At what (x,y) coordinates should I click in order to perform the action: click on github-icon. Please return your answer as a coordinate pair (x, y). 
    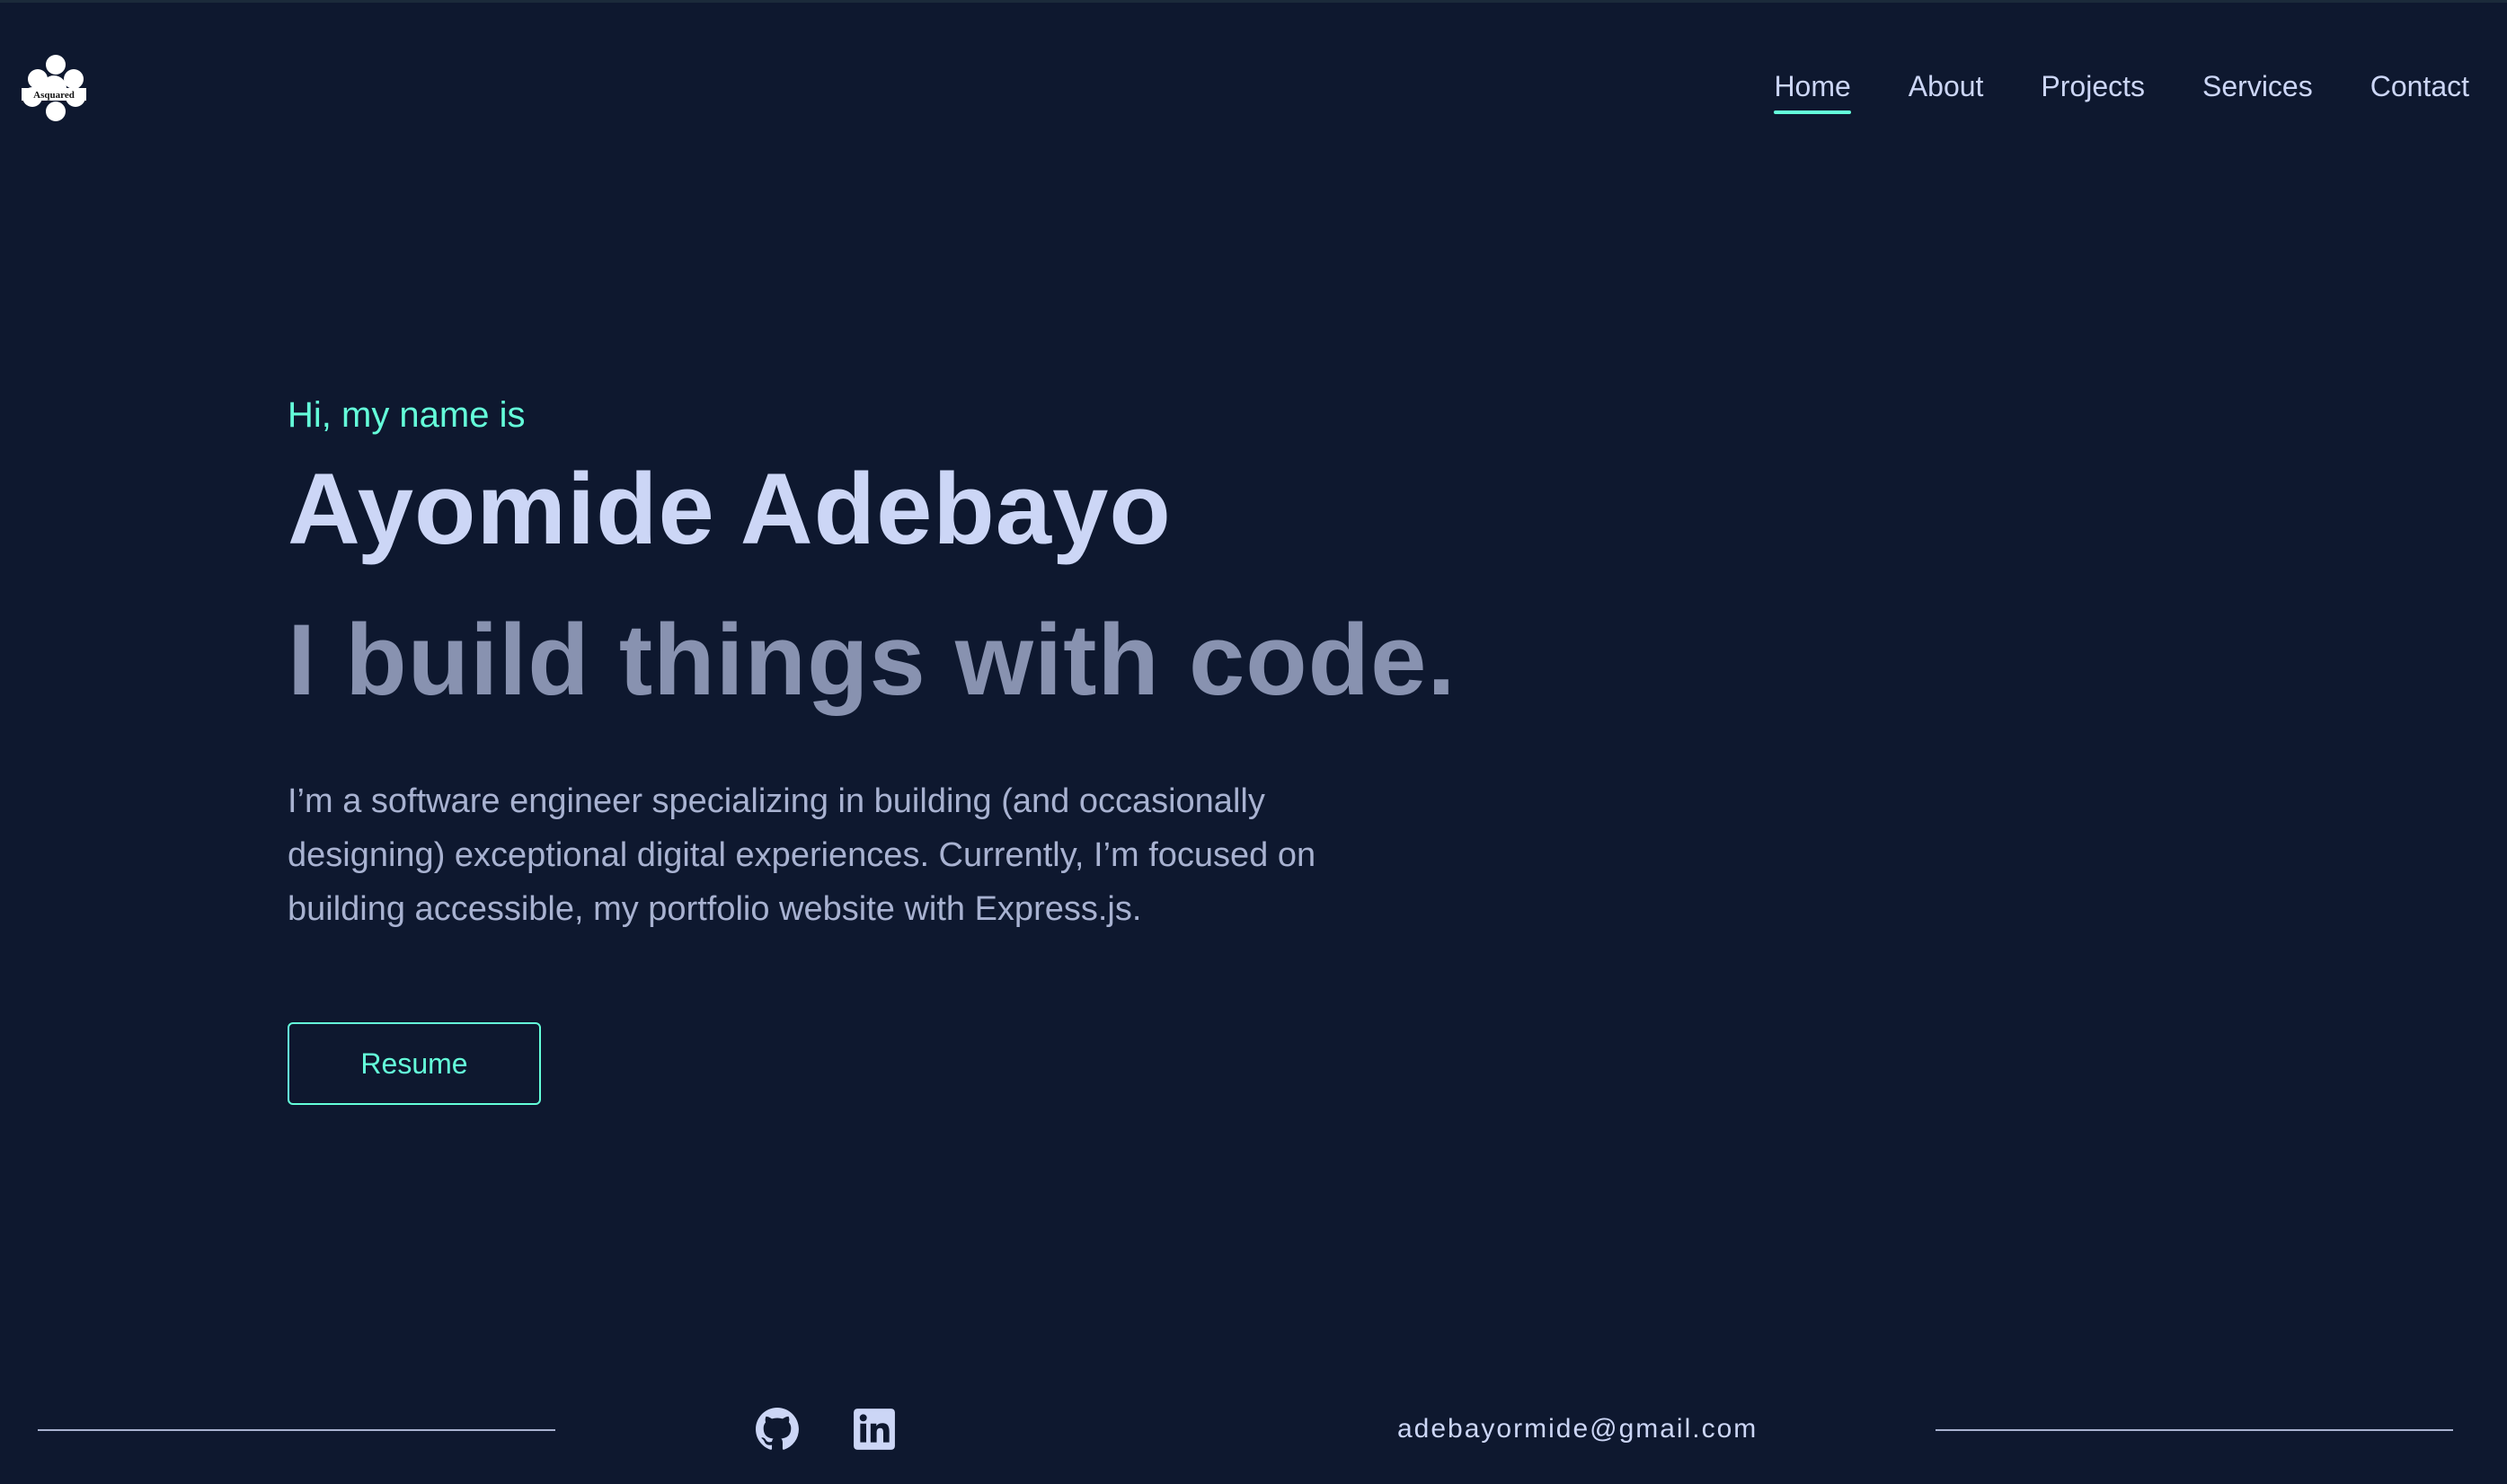
    Looking at the image, I should click on (777, 1430).